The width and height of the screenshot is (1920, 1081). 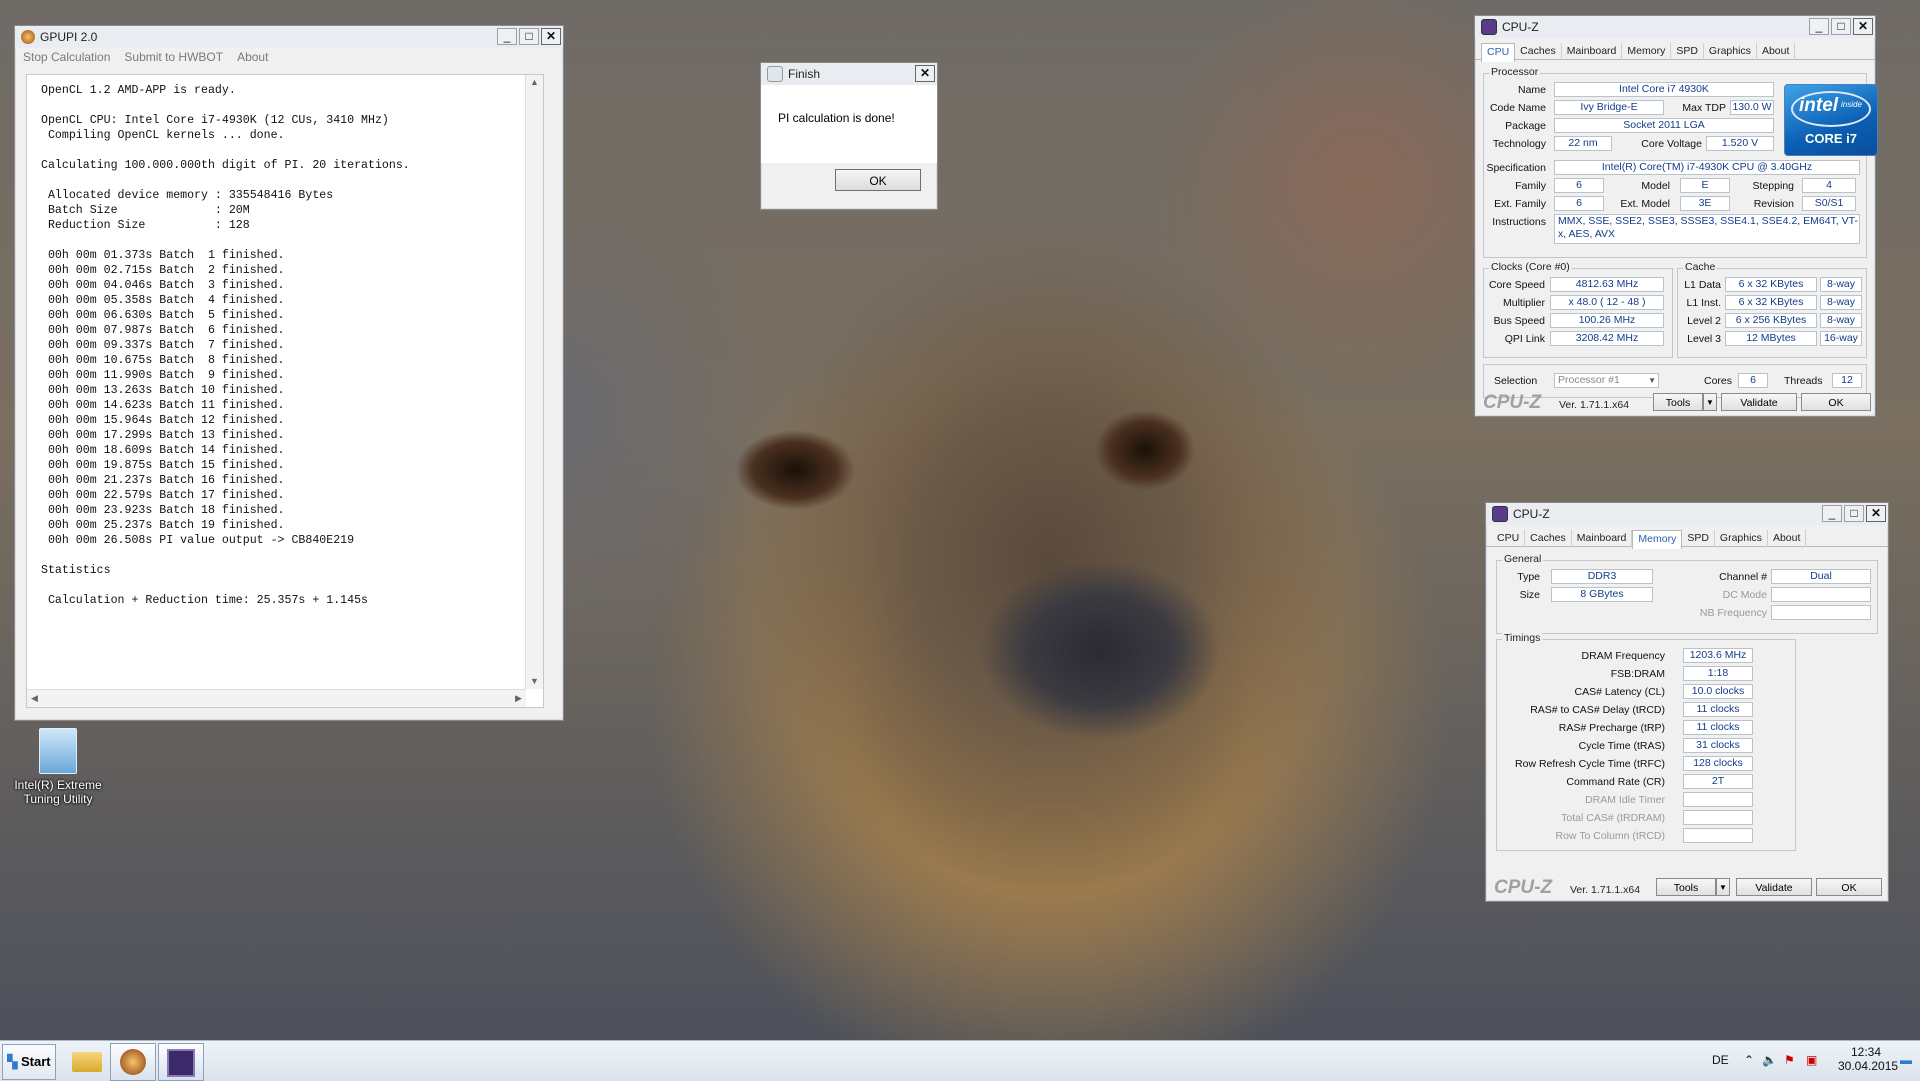 I want to click on l1d-label: L1 Data, so click(x=1702, y=285).